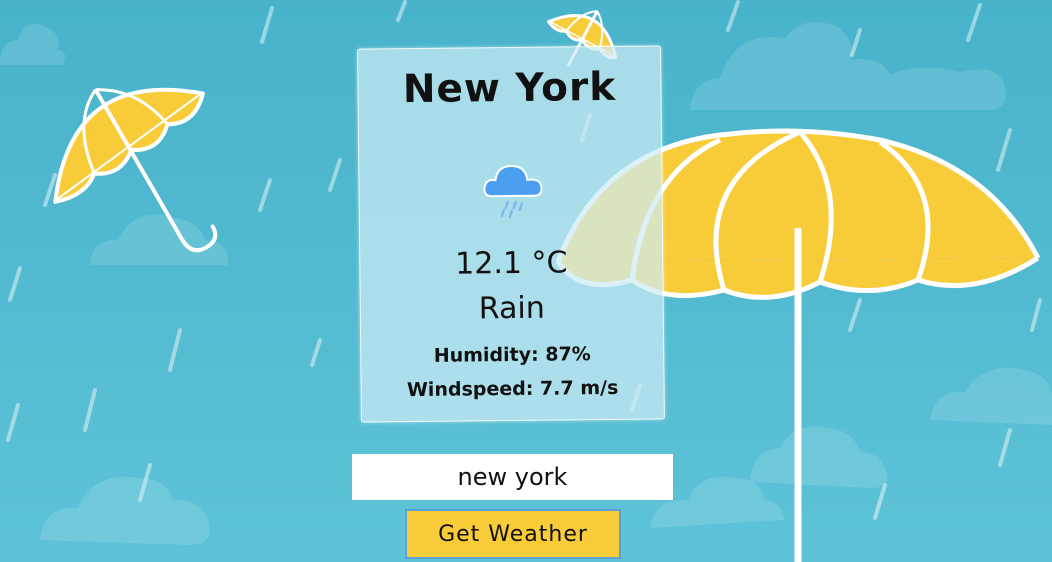 The height and width of the screenshot is (562, 1052). Describe the element at coordinates (511, 263) in the screenshot. I see `temperature-value: 12.1 °C` at that location.